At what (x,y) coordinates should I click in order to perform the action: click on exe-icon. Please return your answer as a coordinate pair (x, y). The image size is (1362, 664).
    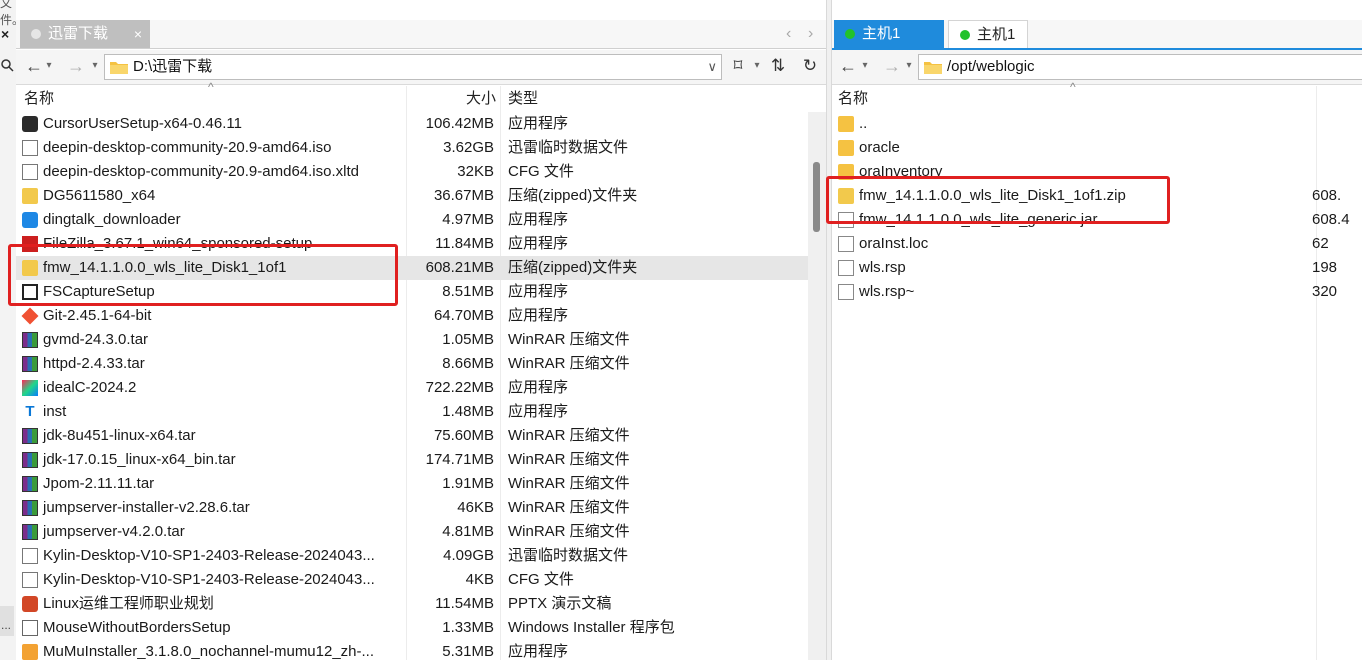
    Looking at the image, I should click on (30, 124).